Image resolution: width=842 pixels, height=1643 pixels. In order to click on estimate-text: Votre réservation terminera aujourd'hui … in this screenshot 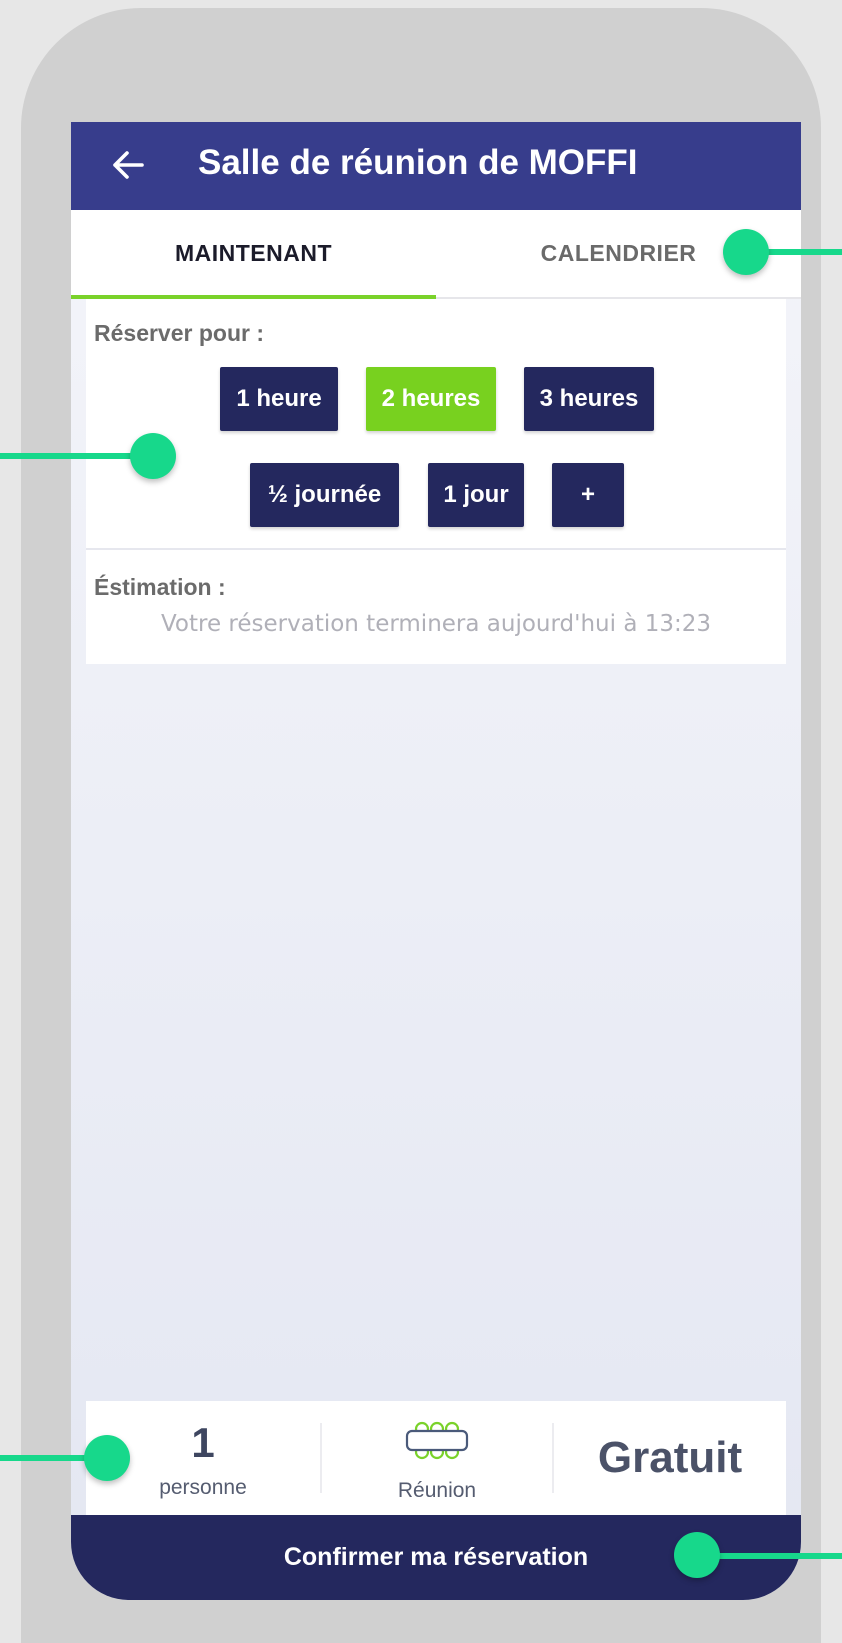, I will do `click(436, 624)`.